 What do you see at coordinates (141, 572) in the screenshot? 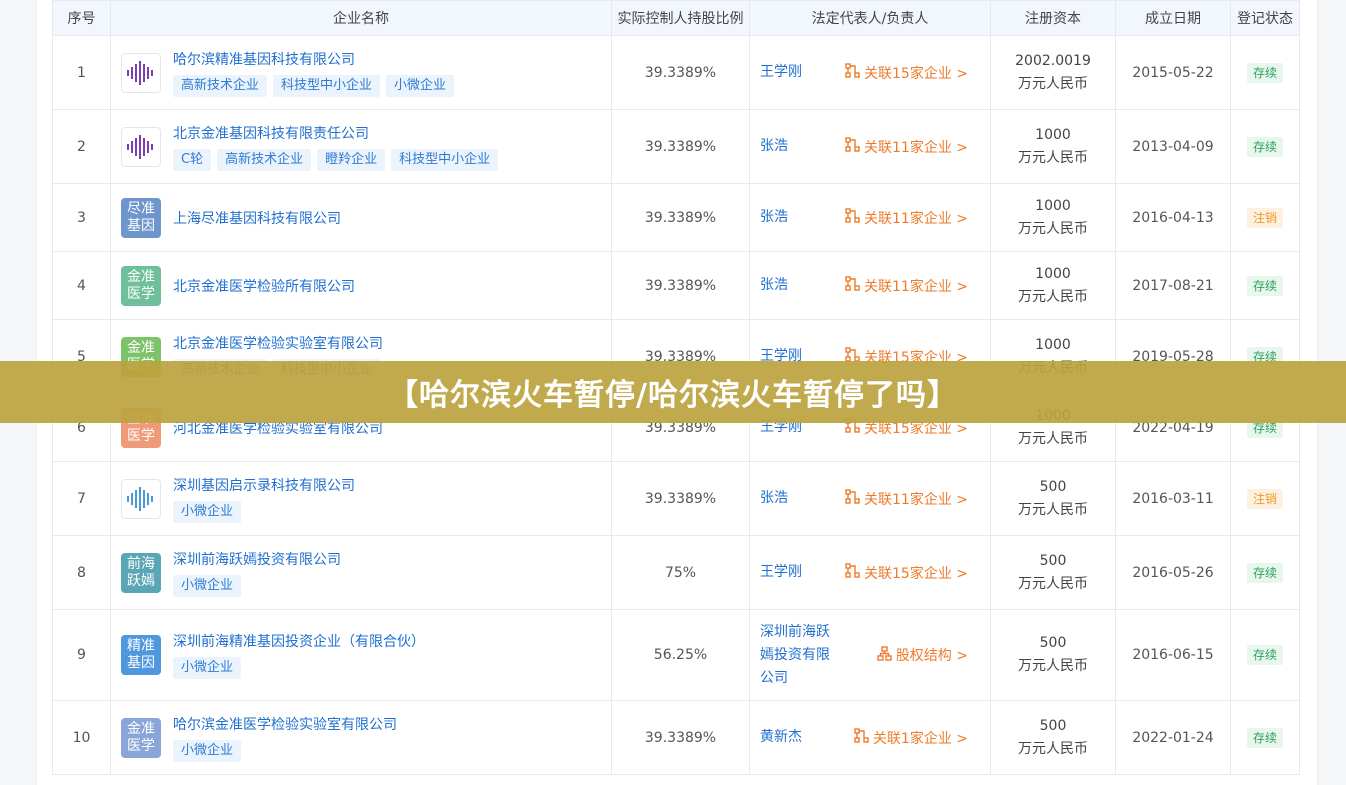
I see `company-logo: 前海 跃嫣` at bounding box center [141, 572].